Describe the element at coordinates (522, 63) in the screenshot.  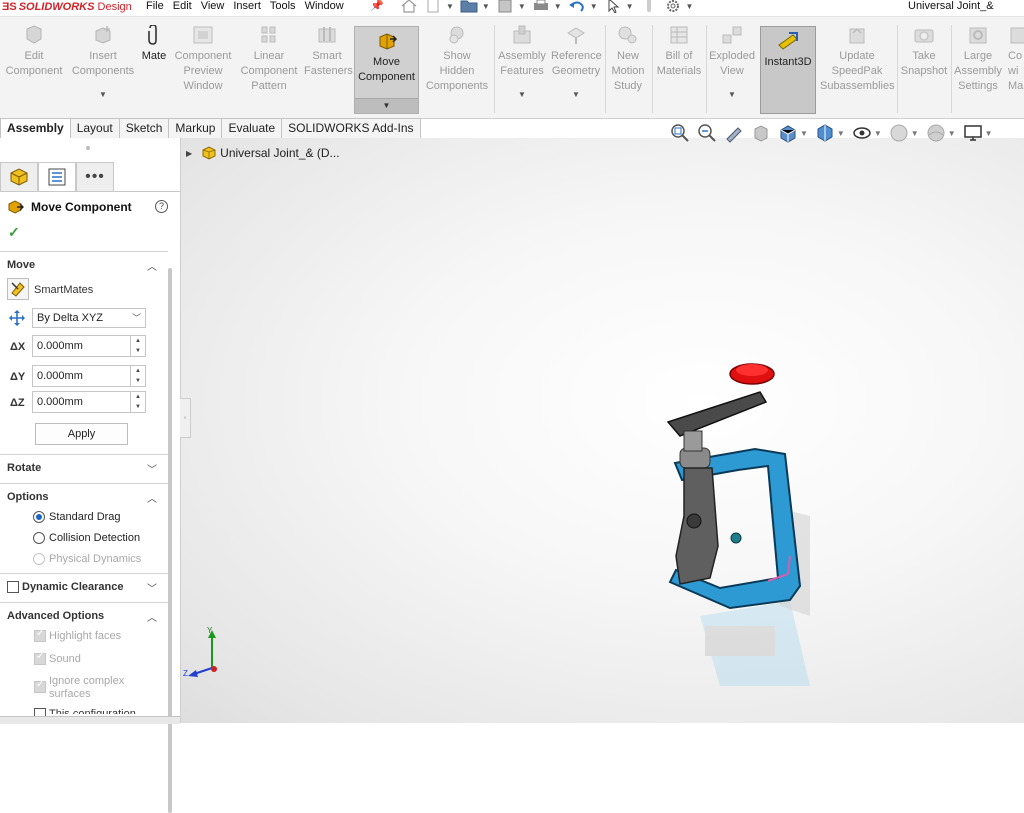
I see `assembly-features-button: Assembly Features ▼` at that location.